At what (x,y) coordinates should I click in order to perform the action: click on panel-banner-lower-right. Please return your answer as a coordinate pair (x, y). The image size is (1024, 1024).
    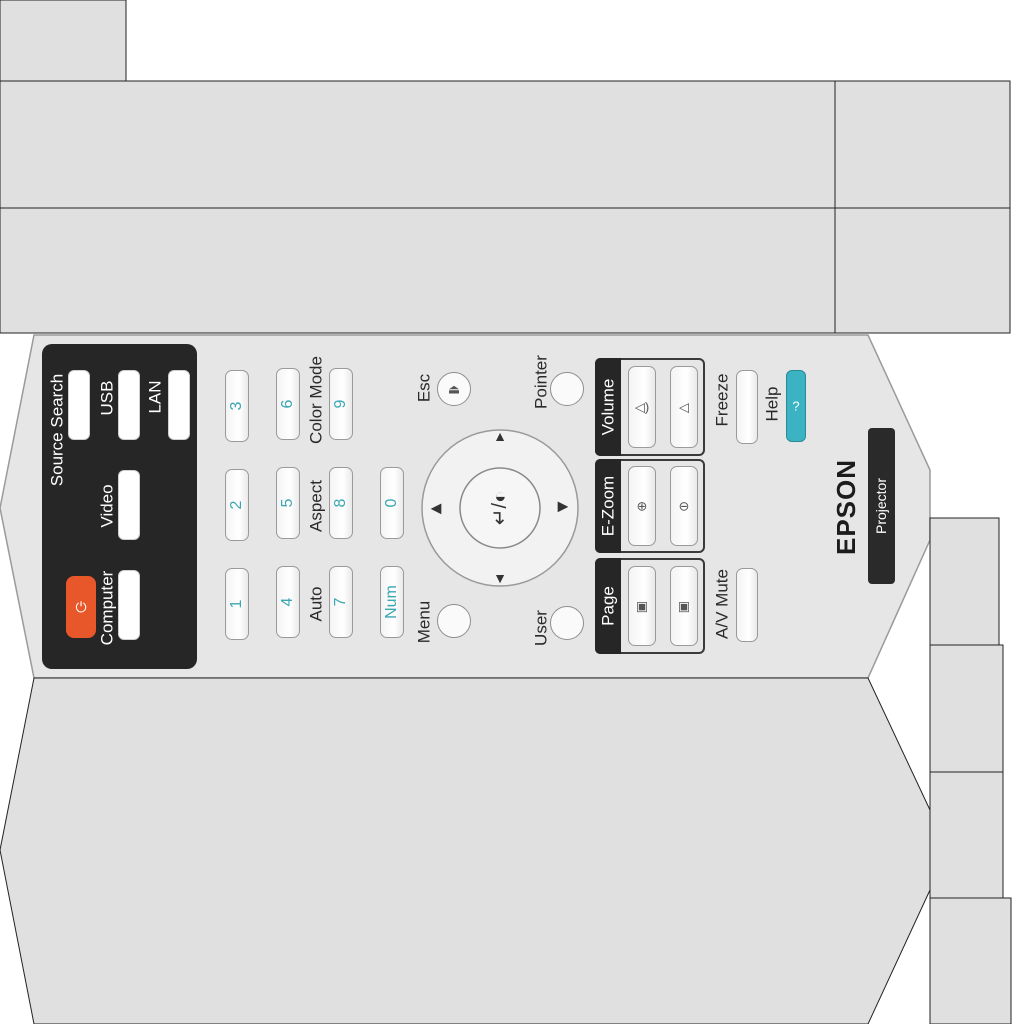
    Looking at the image, I should click on (922, 270).